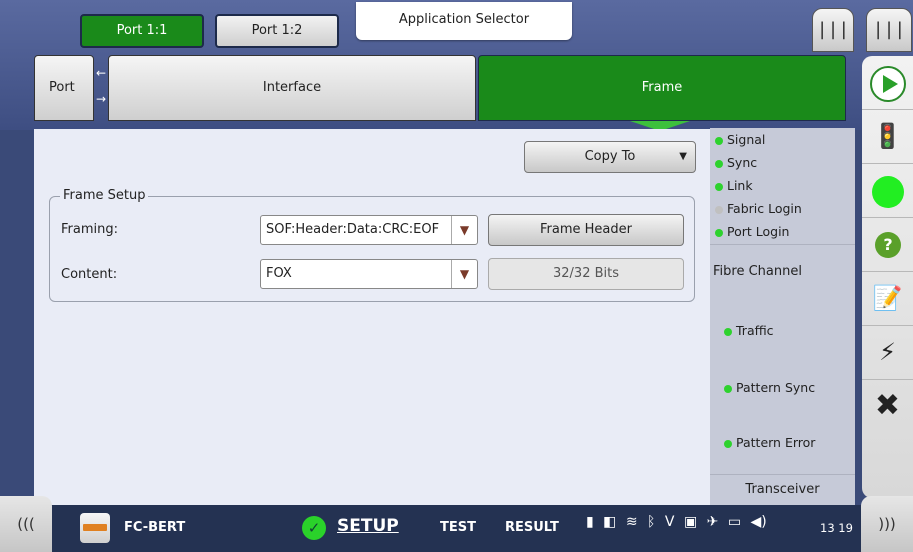 Image resolution: width=913 pixels, height=552 pixels. I want to click on framing-value: SOF:Header:Data:CRC:EOF, so click(353, 229).